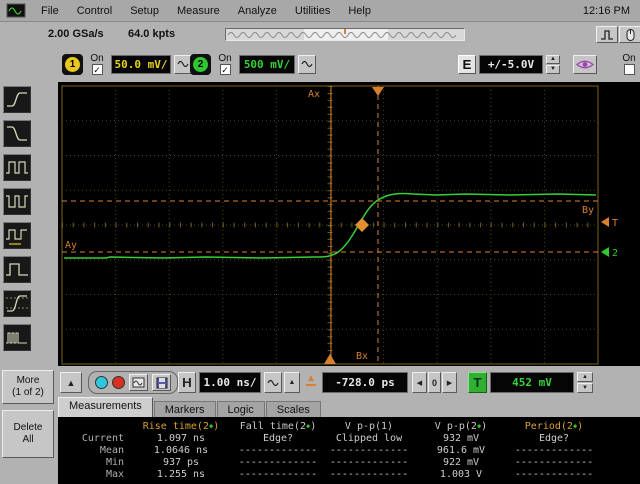 The width and height of the screenshot is (640, 484). What do you see at coordinates (461, 462) in the screenshot?
I see `measurement-value: 922 mV` at bounding box center [461, 462].